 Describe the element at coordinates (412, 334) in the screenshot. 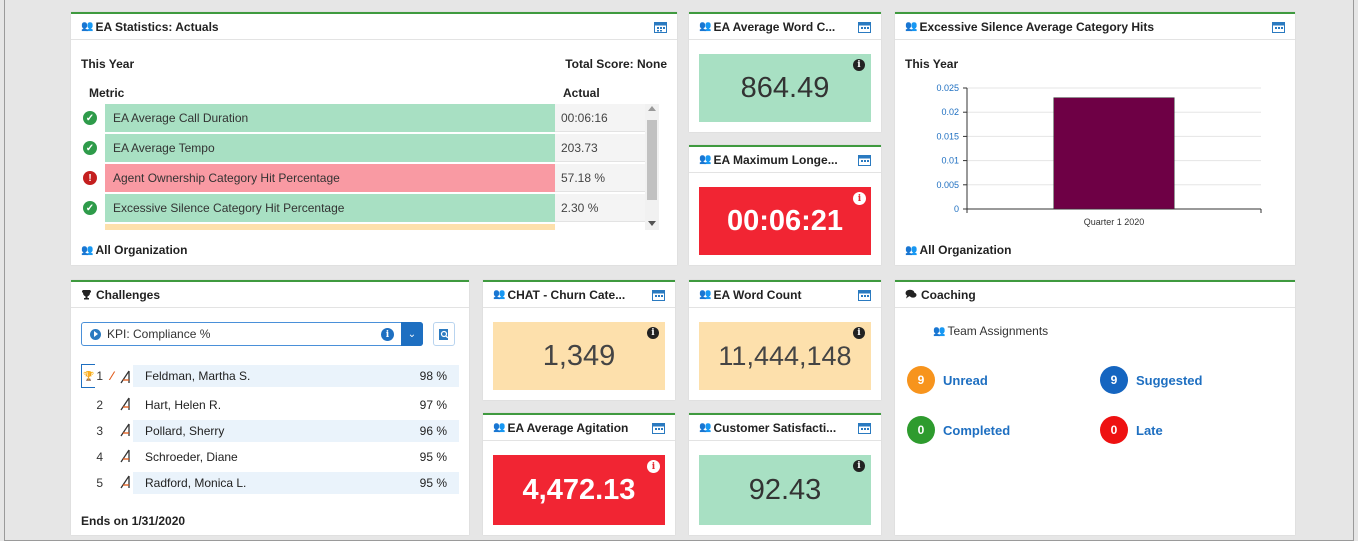

I see `chevron-down-icon: ⌄` at that location.